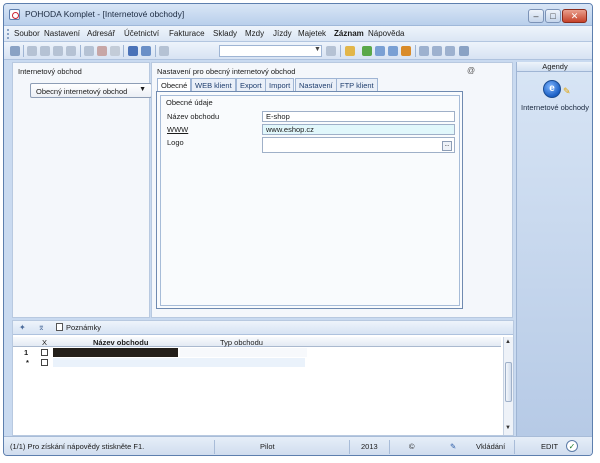  Describe the element at coordinates (263, 328) in the screenshot. I see `table-toolbar: ✦ ⌆ Poznámky` at that location.